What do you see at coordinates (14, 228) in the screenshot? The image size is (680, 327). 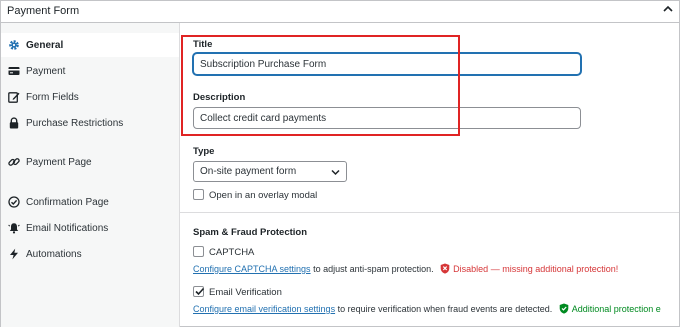 I see `bell-icon` at bounding box center [14, 228].